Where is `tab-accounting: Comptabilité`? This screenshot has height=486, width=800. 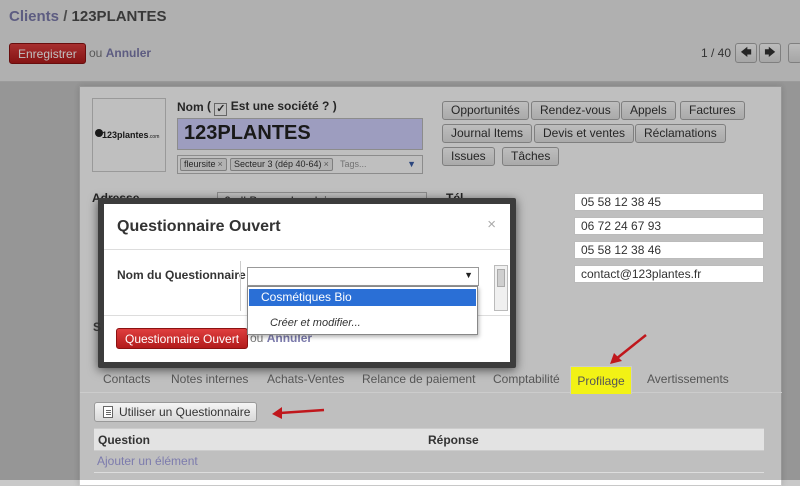
tab-accounting: Comptabilité is located at coordinates (526, 379).